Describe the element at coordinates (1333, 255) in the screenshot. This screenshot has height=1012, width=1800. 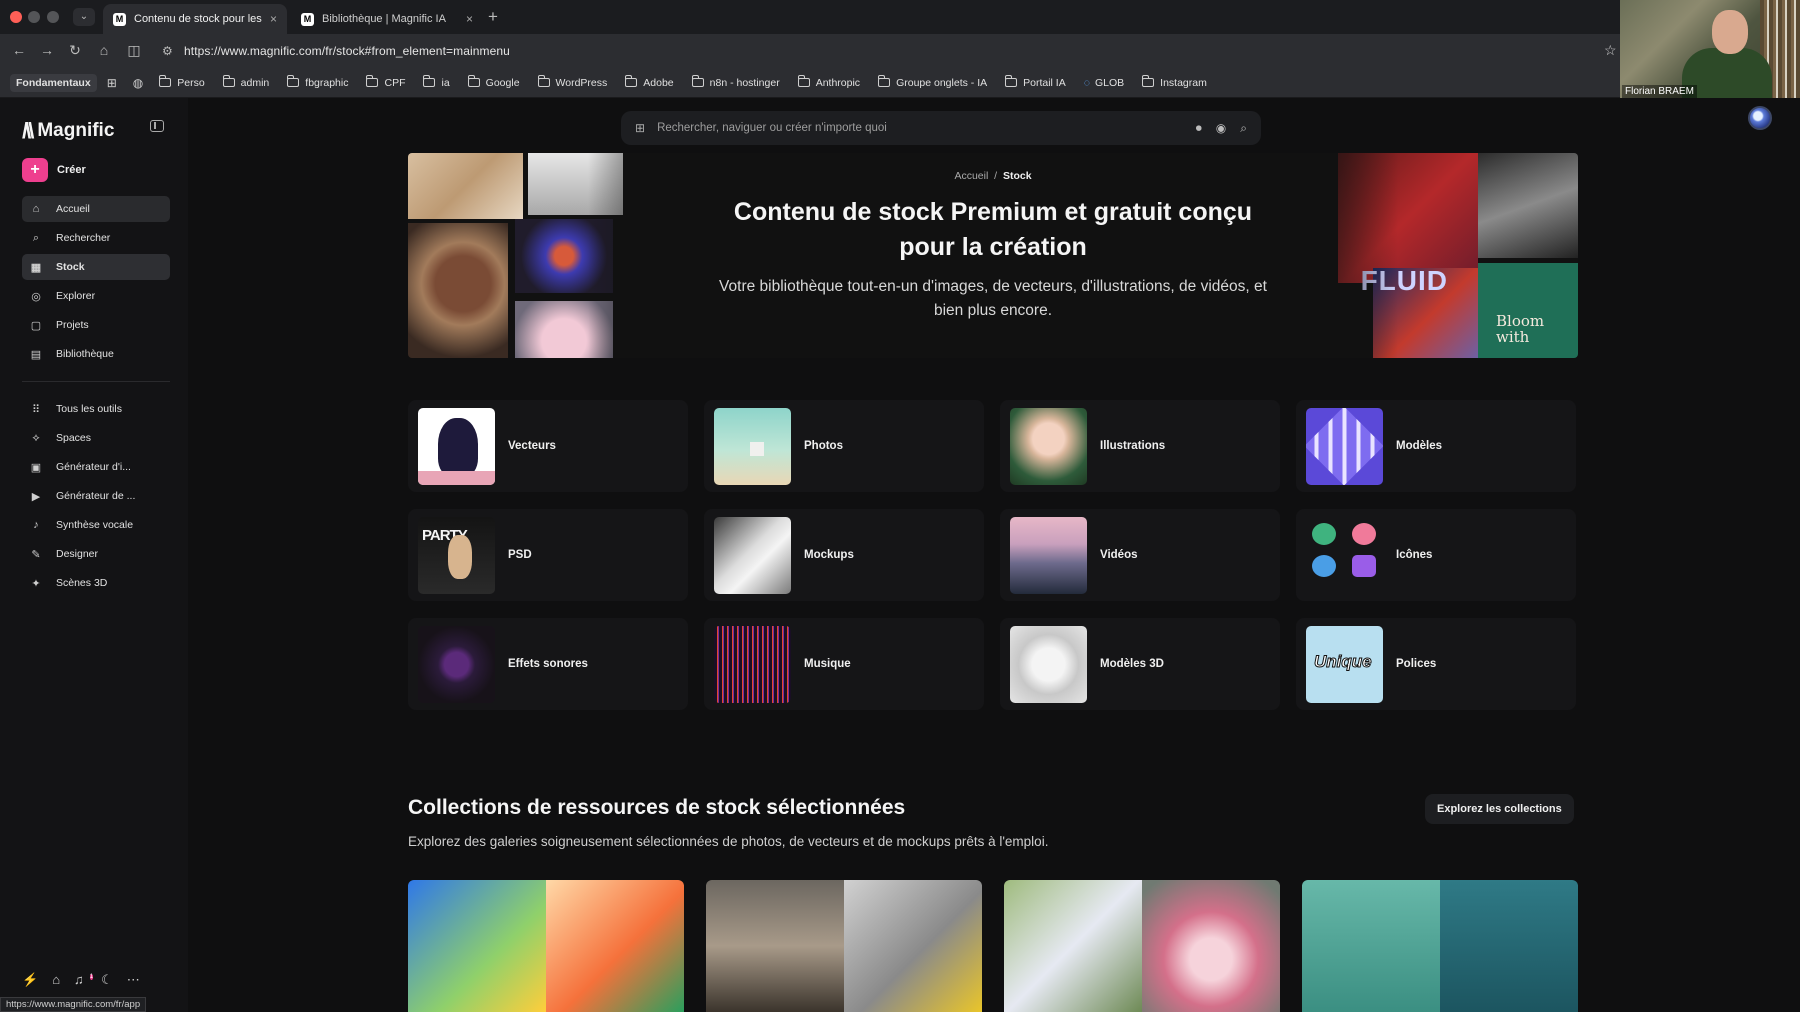
I see `hero-fade` at that location.